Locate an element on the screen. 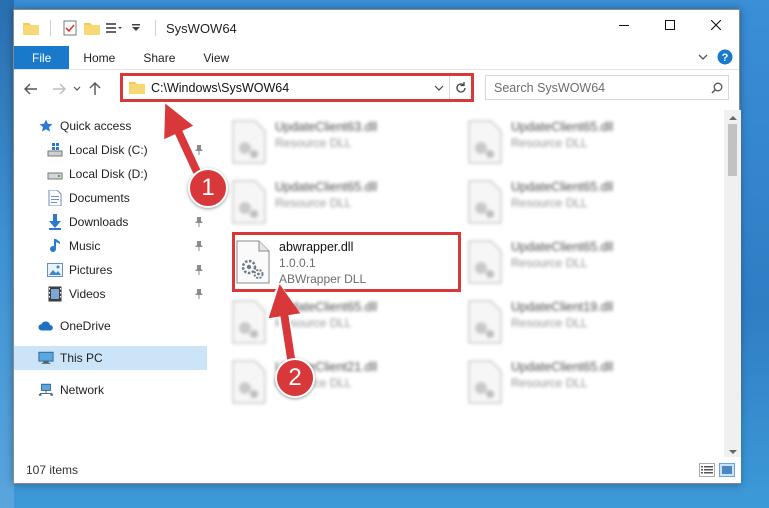  documents-icon is located at coordinates (55, 198).